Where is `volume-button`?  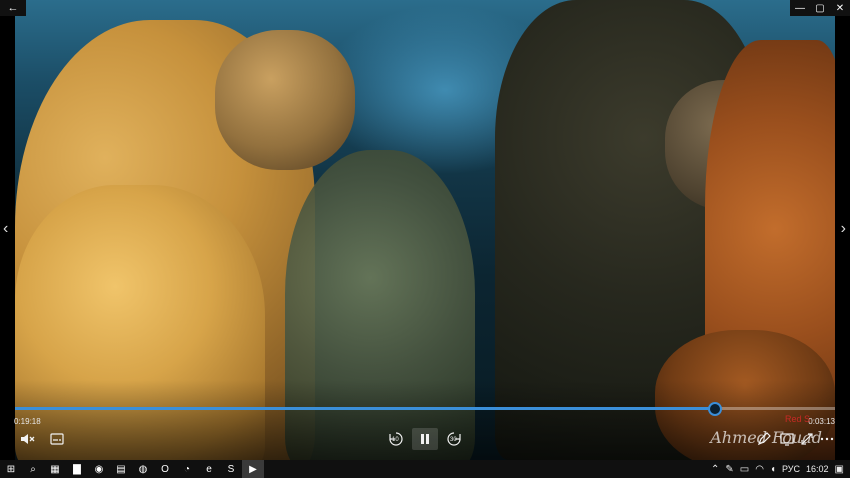 volume-button is located at coordinates (27, 439).